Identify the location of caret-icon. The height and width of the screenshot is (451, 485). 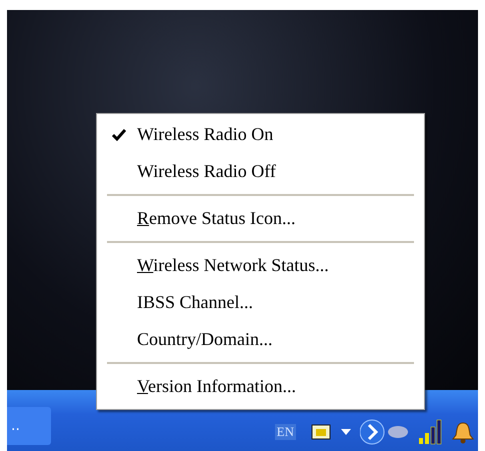
(346, 432).